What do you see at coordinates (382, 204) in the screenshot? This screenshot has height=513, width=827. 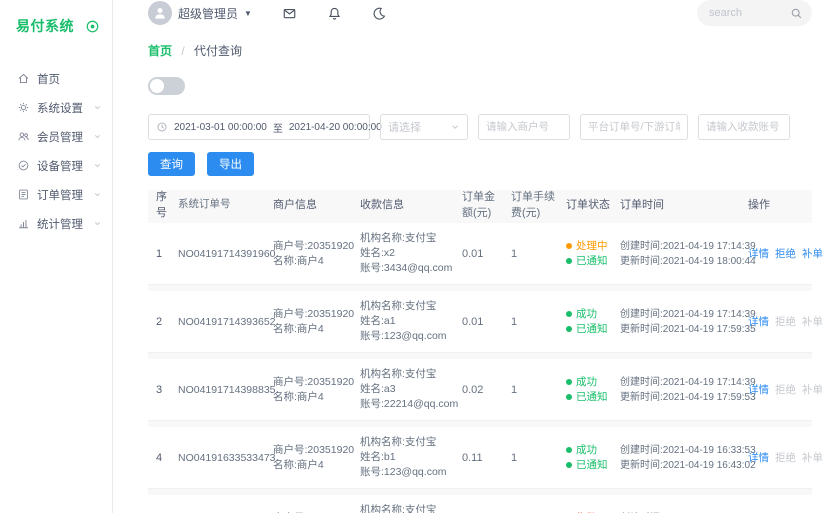 I see `header-payee: 收款信息` at bounding box center [382, 204].